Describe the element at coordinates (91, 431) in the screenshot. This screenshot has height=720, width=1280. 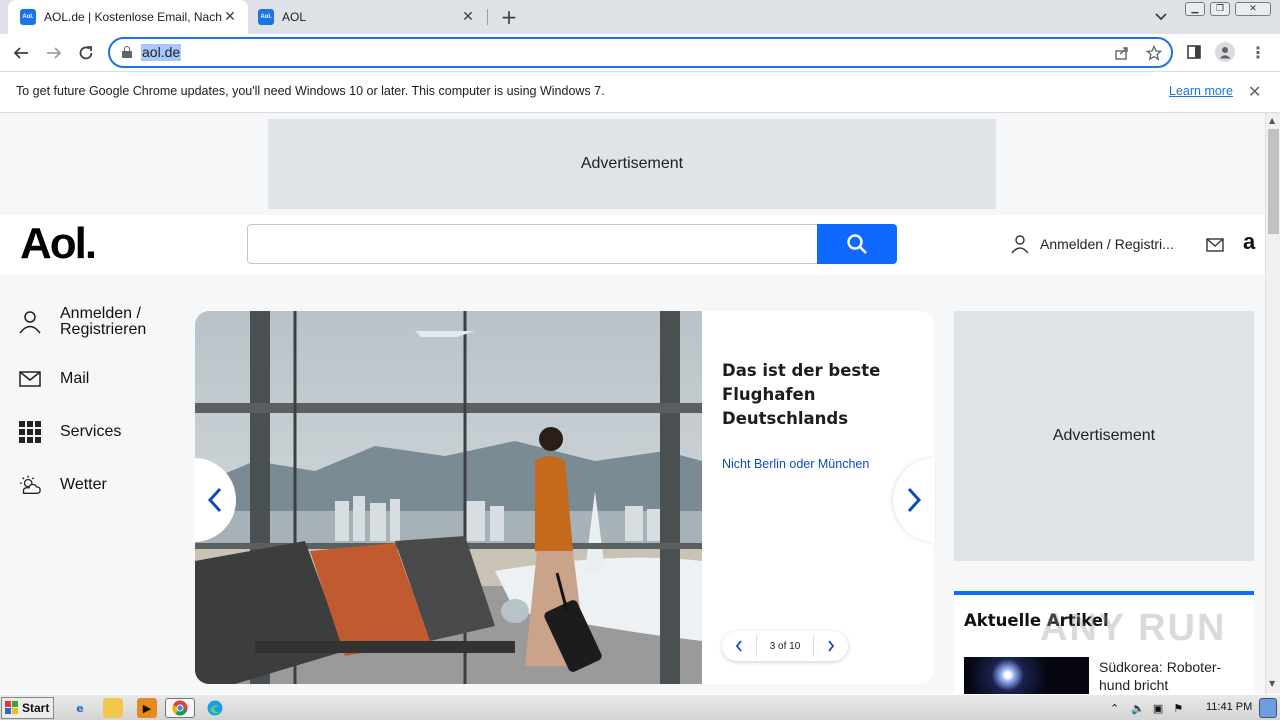
I see `sidebar-label-services: Services` at that location.